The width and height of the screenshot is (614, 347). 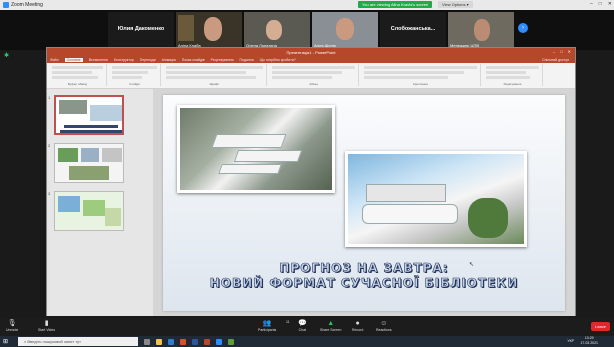 I want to click on record-button: ● Record, so click(x=357, y=325).